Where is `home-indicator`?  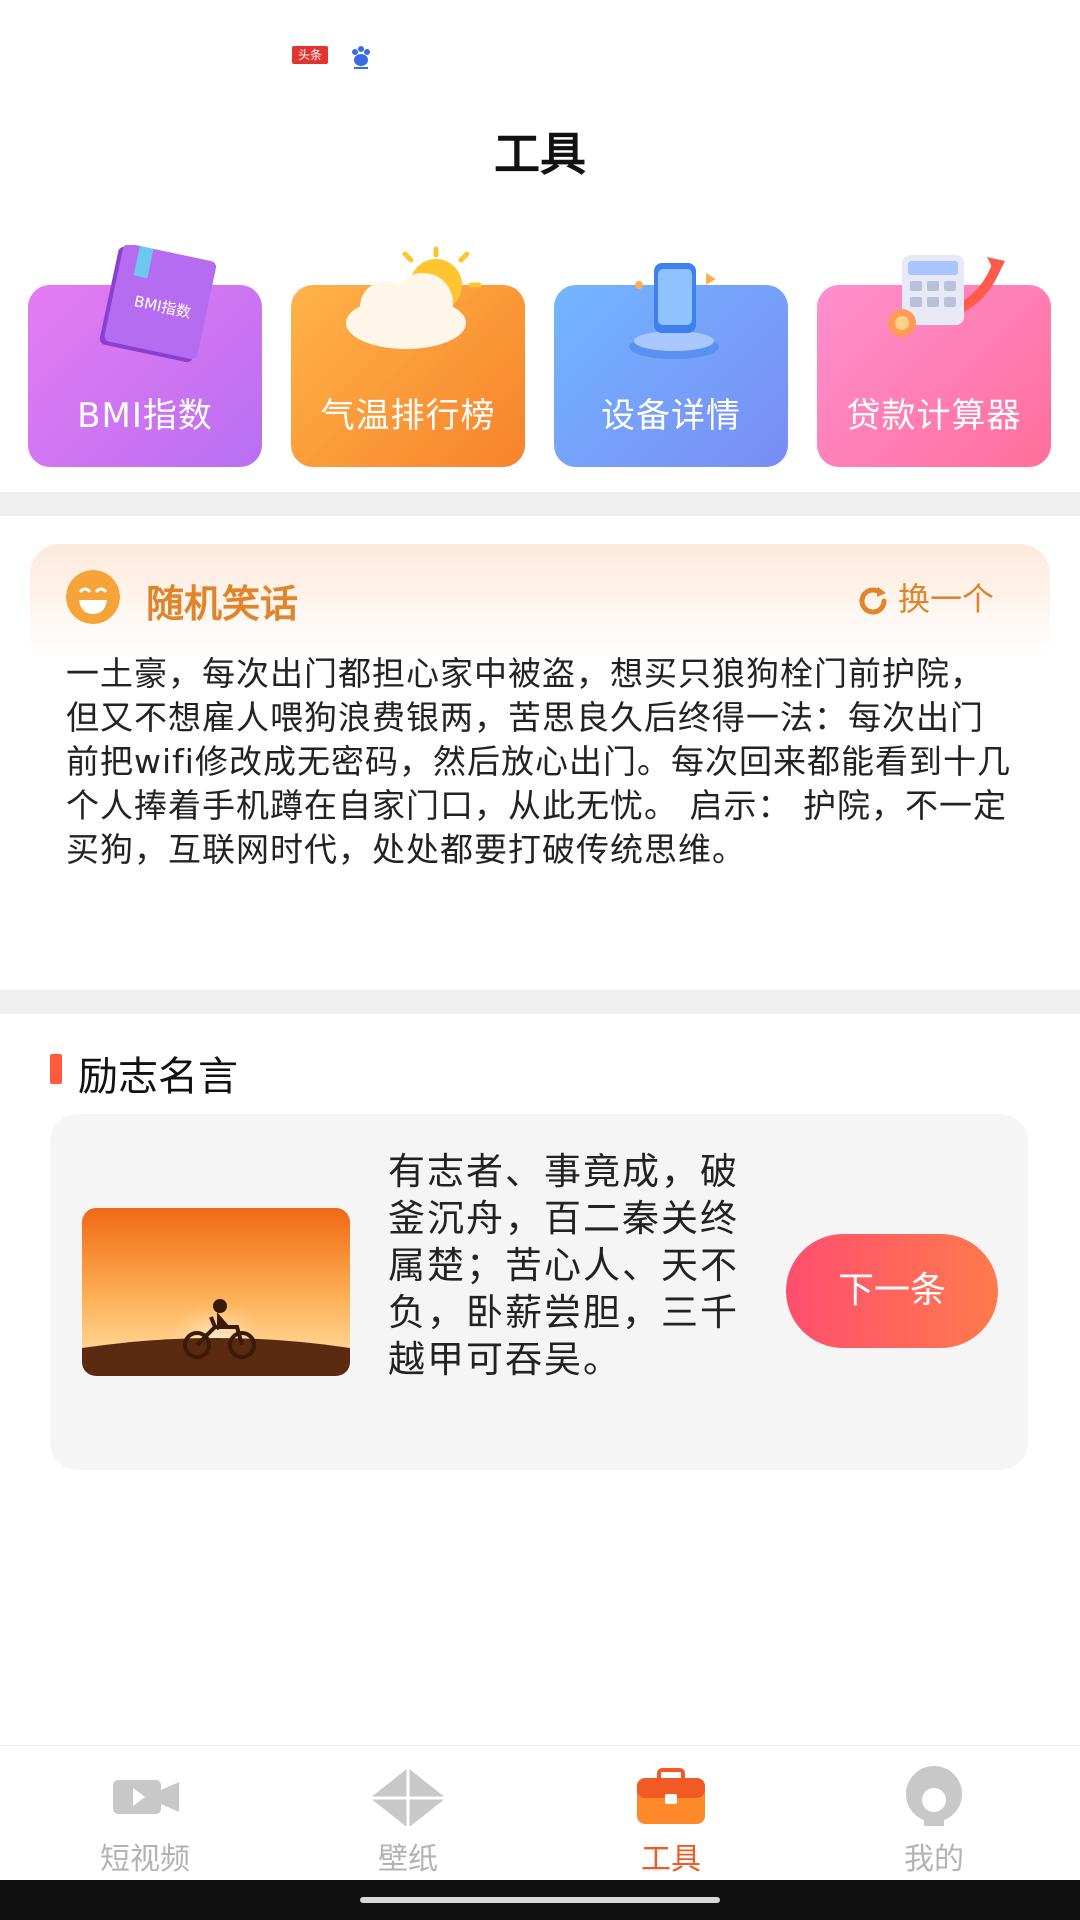
home-indicator is located at coordinates (540, 1900).